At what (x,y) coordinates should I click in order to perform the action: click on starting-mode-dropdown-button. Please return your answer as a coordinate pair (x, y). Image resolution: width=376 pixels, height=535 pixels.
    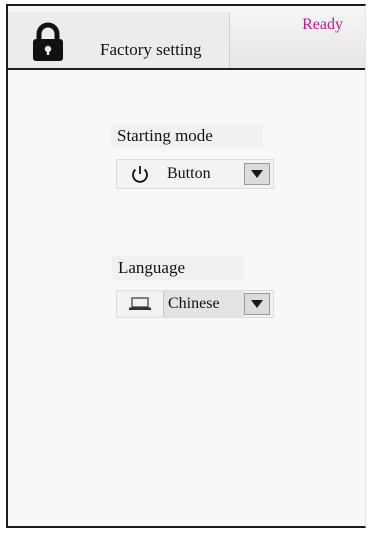
    Looking at the image, I should click on (257, 174).